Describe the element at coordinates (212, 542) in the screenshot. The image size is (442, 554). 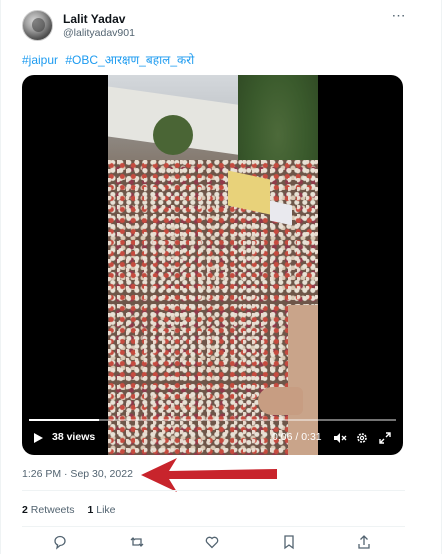
I see `like-icon` at that location.